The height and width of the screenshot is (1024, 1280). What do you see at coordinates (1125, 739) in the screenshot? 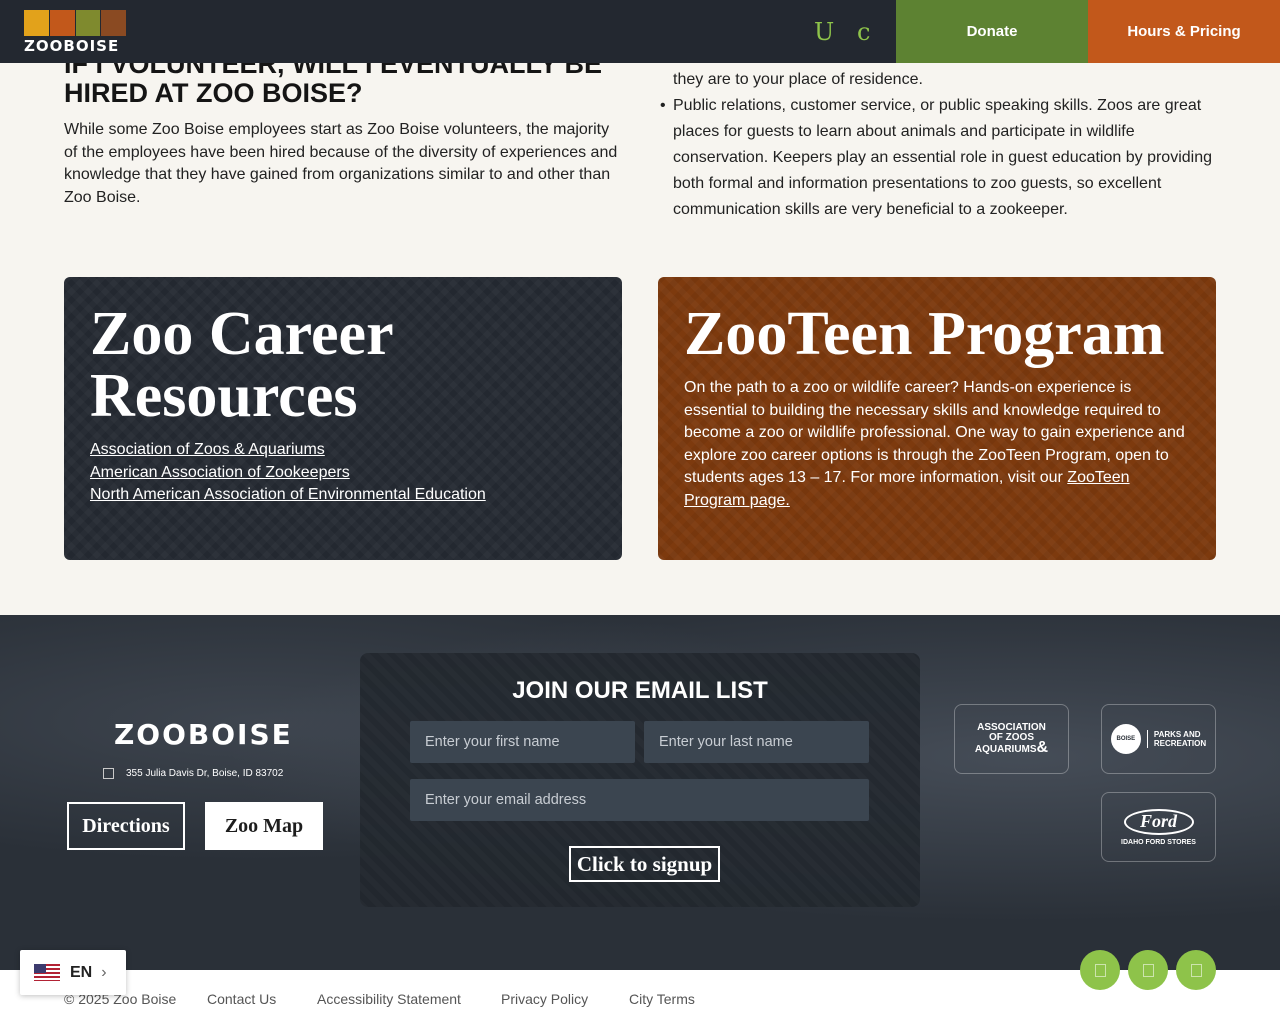
I see `boise-seal-icon: BOISE` at bounding box center [1125, 739].